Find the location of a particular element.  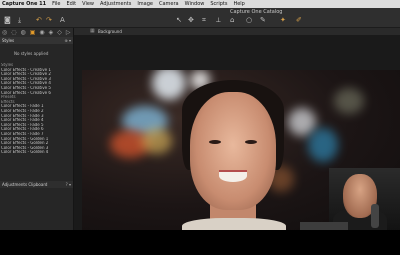

menu-app-name: Capture One 11 is located at coordinates (24, 4).